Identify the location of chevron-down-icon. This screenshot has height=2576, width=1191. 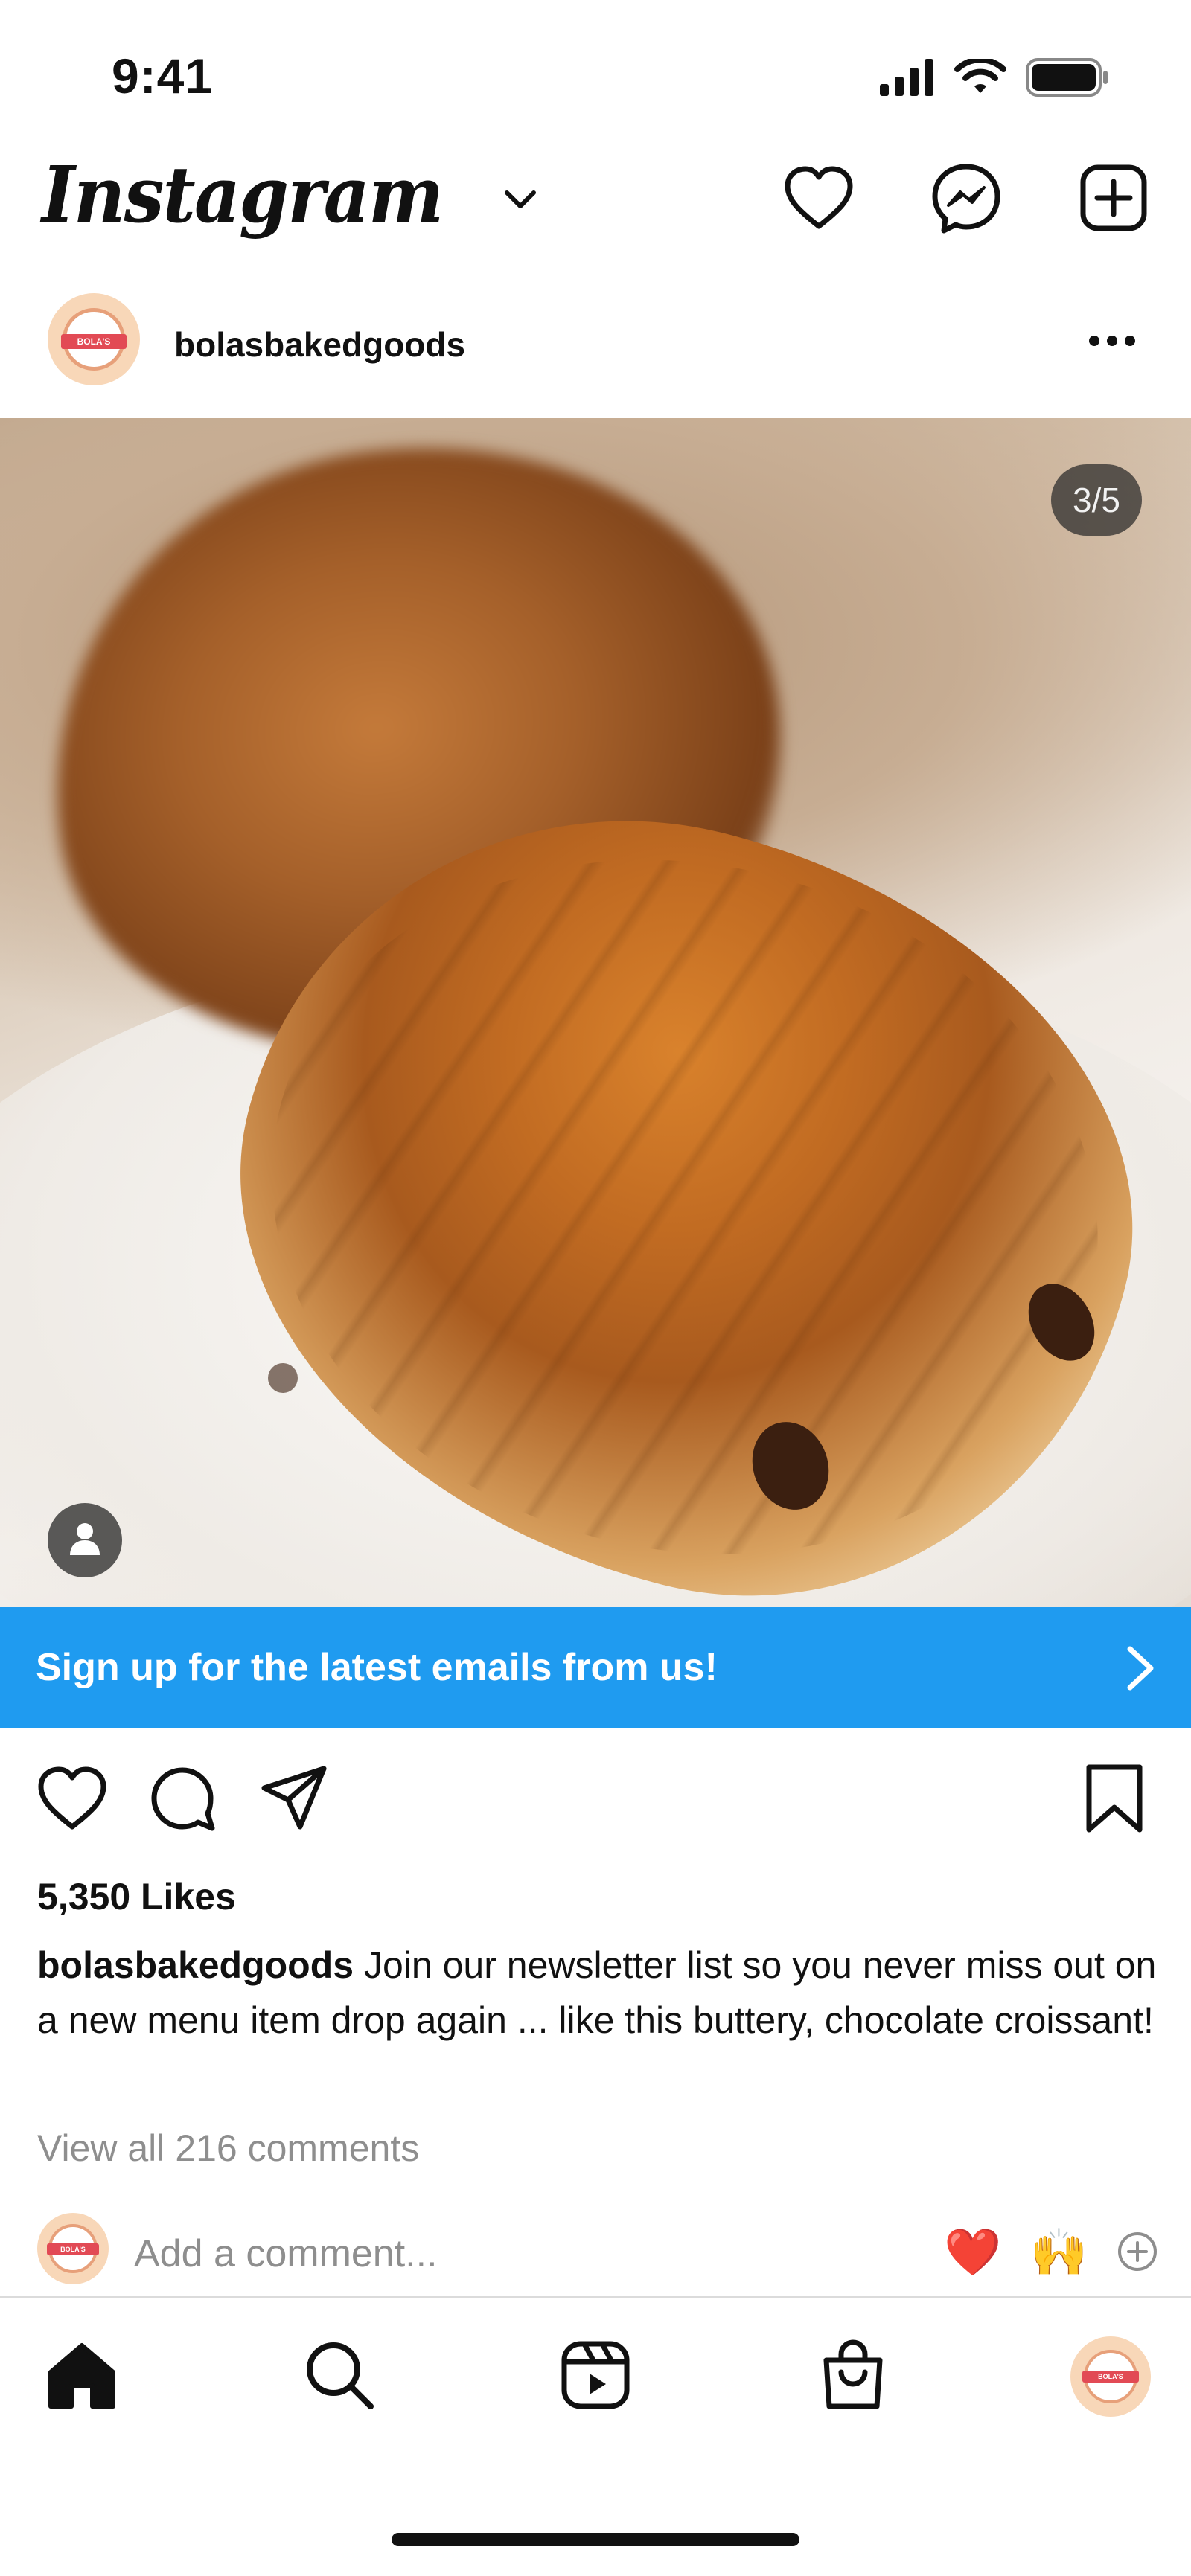
(520, 201).